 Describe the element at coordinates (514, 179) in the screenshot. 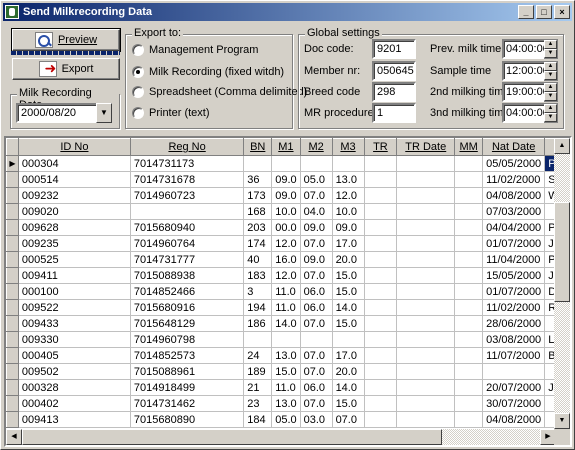

I see `table-cell: 11/02/2000` at that location.